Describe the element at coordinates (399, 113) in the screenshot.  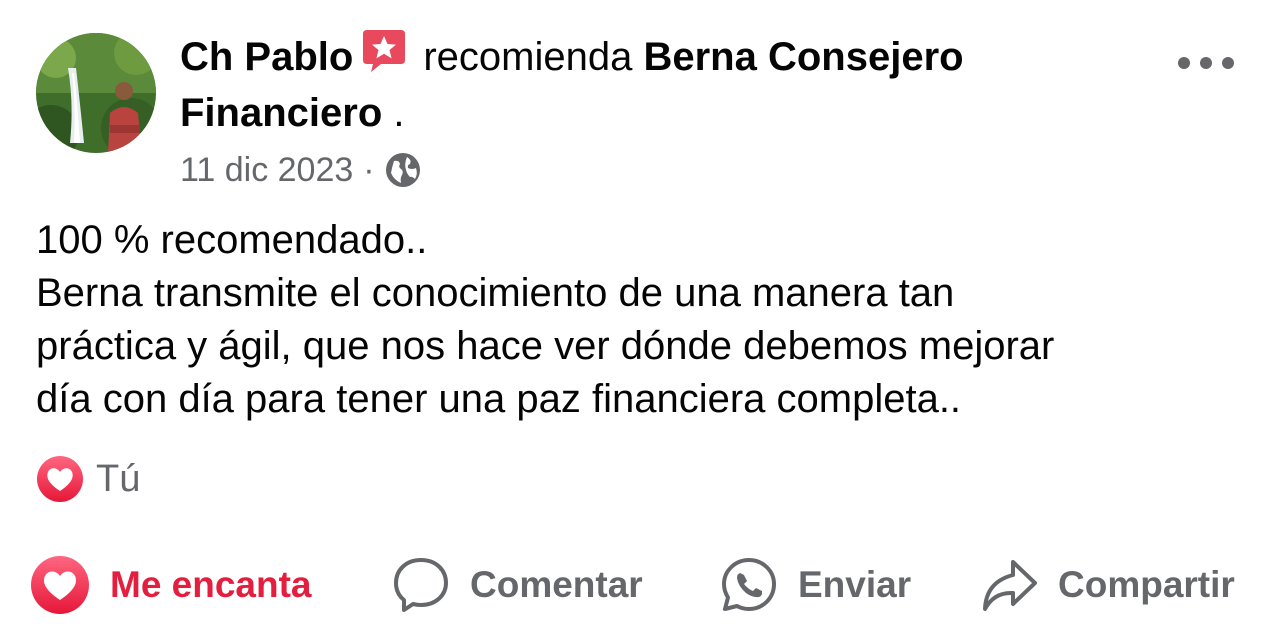
I see `trailing-period: .` at that location.